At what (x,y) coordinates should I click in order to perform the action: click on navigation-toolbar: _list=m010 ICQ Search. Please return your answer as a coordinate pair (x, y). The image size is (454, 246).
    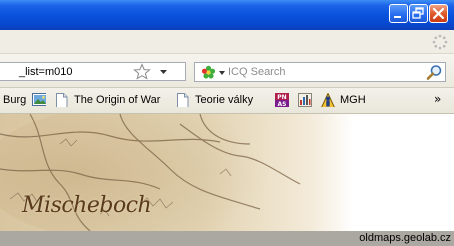
    Looking at the image, I should click on (227, 71).